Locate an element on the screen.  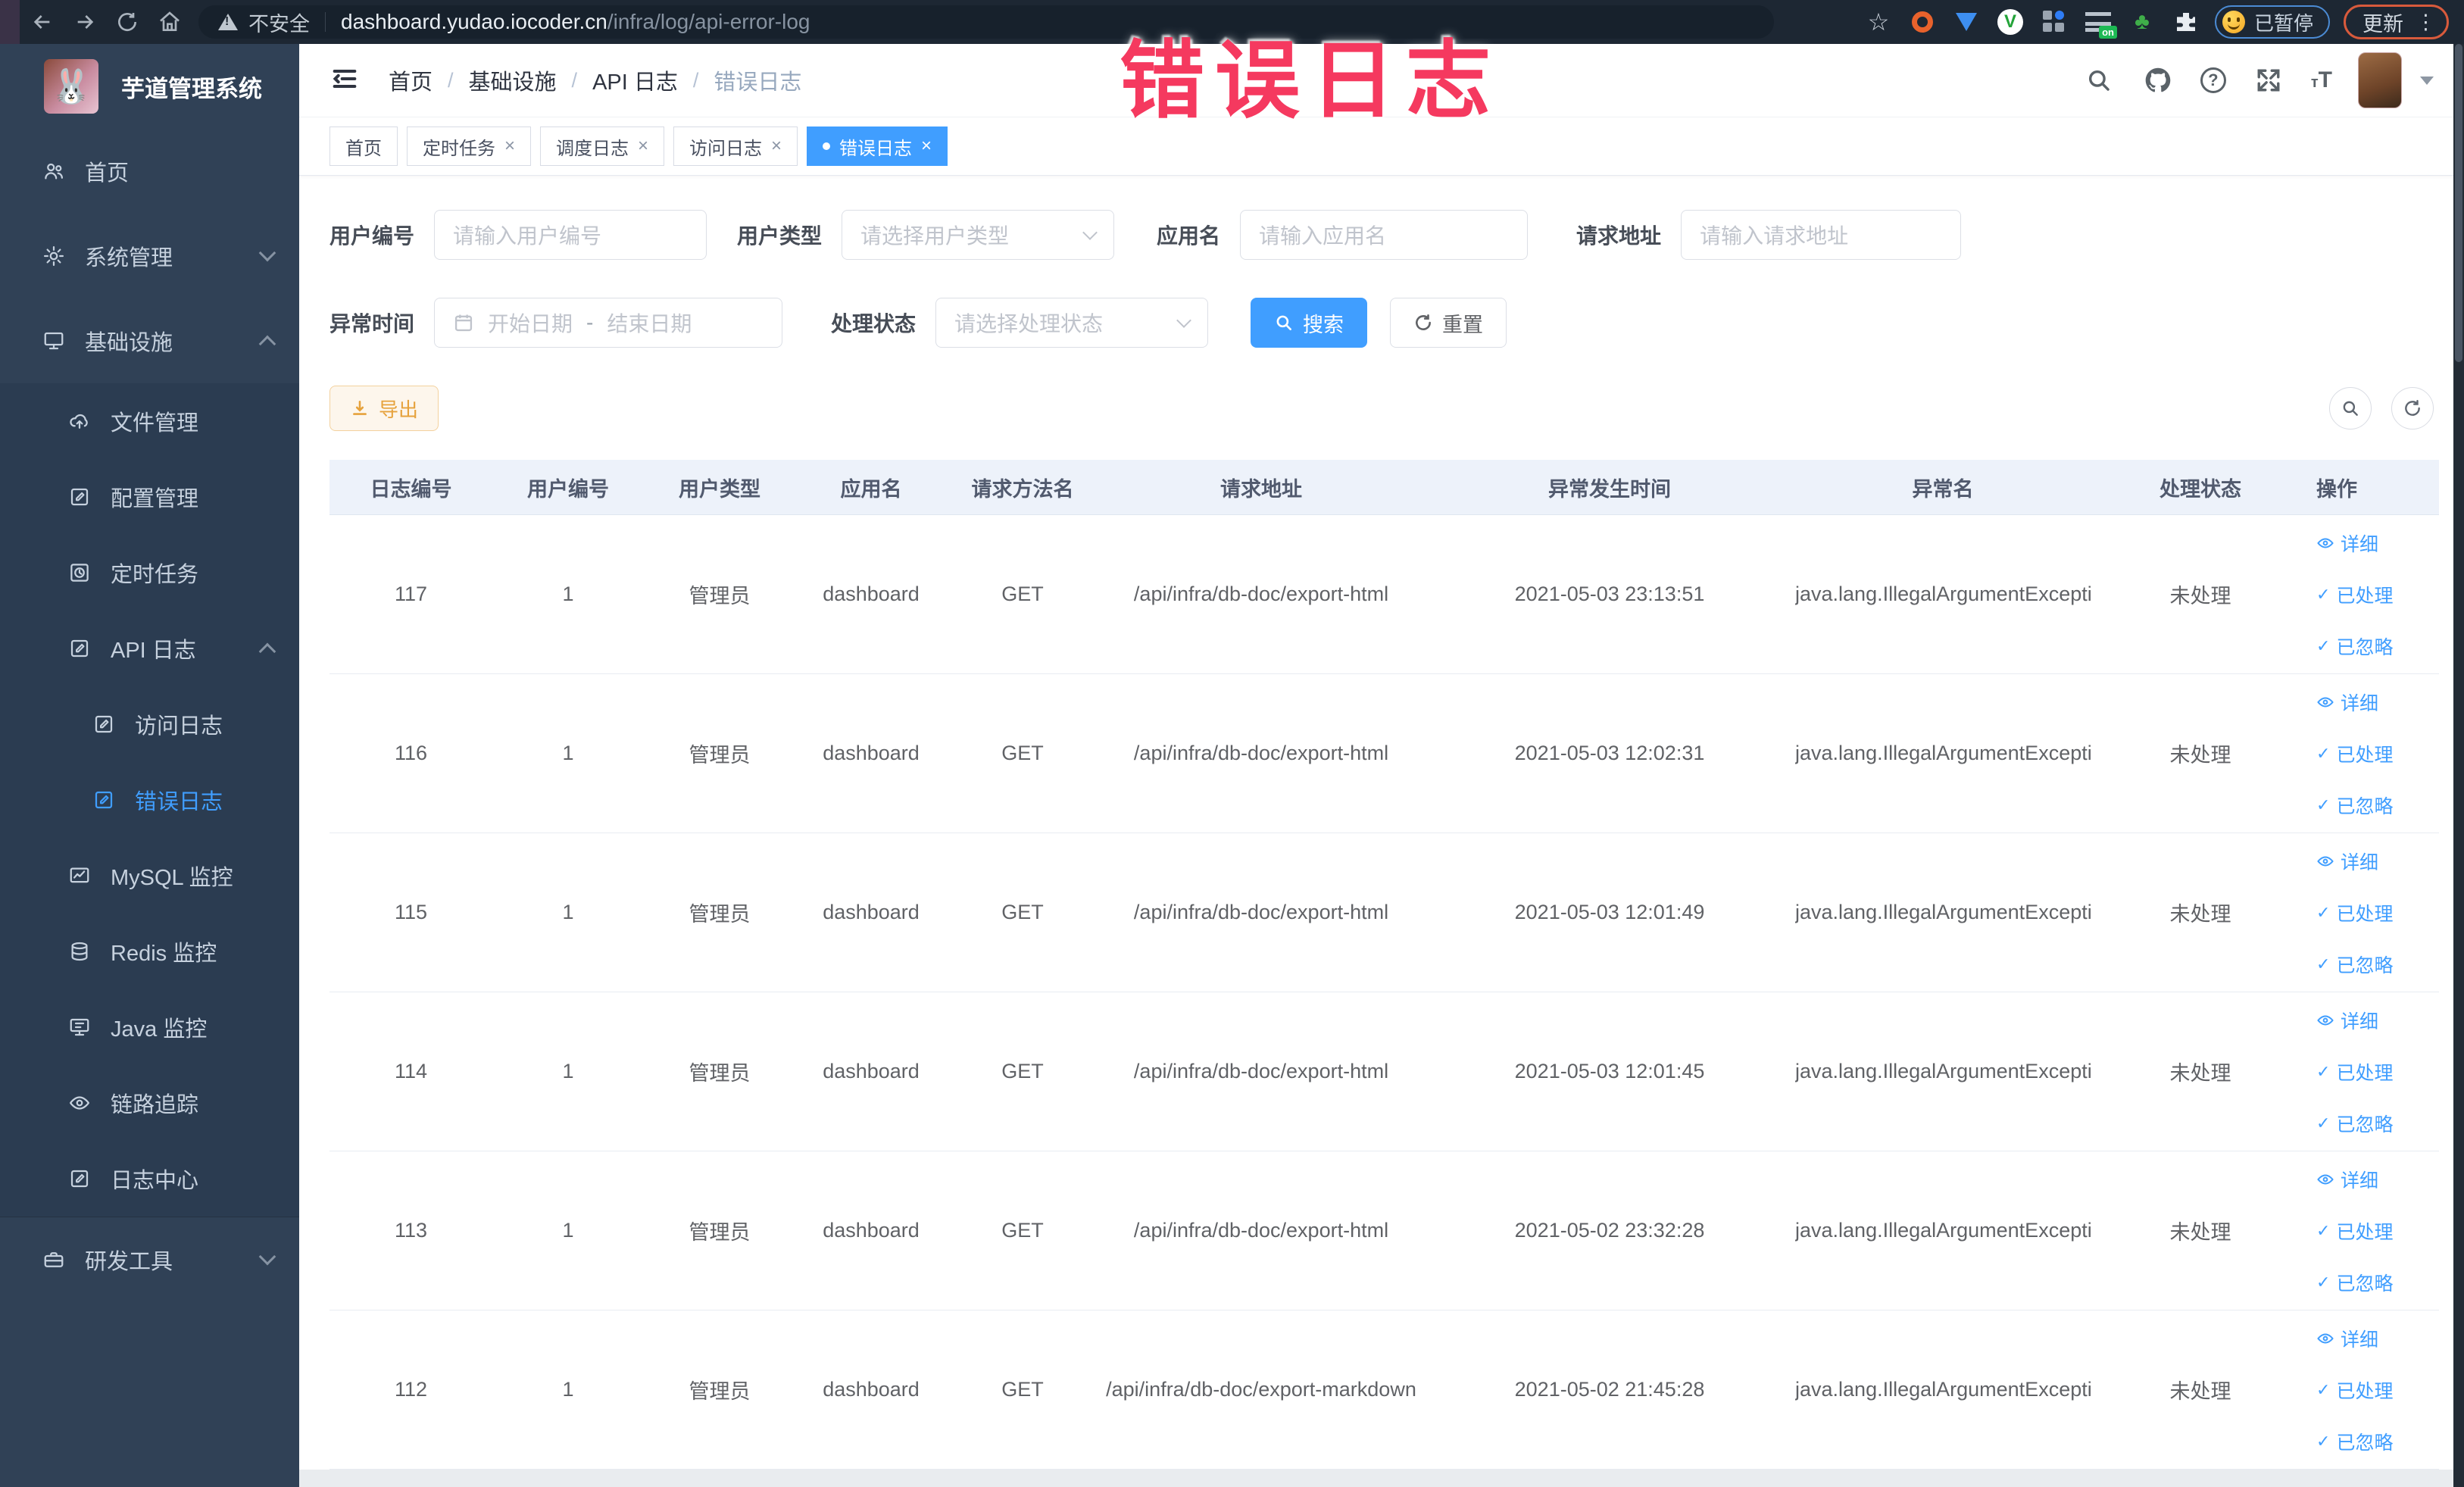
sidebar-item-api-log: API 日志 is located at coordinates (149, 648).